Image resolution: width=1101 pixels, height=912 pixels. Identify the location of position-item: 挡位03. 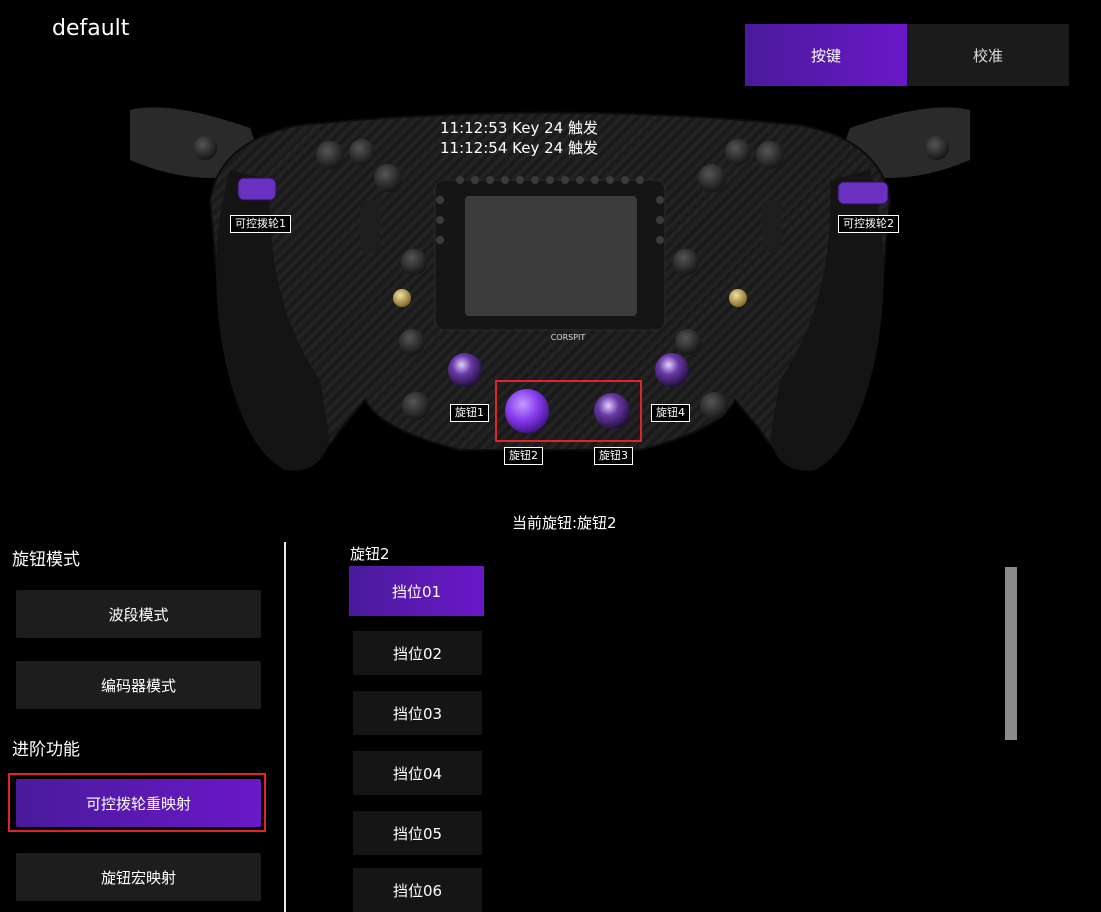
(417, 713).